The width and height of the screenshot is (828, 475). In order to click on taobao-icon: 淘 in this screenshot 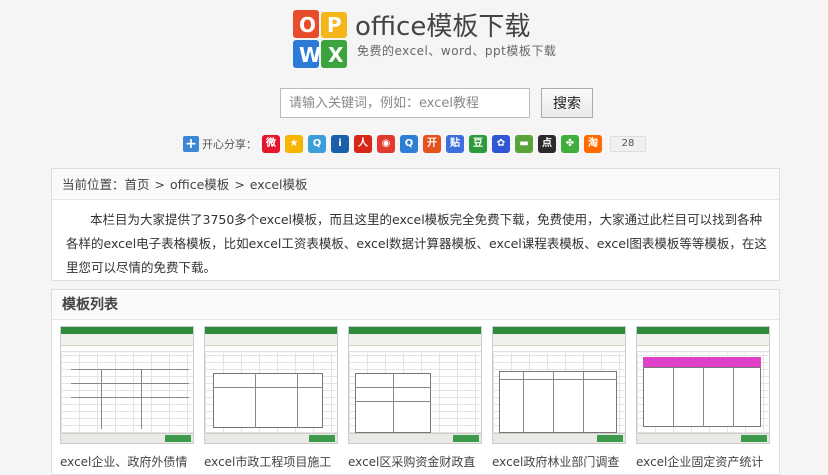, I will do `click(593, 144)`.